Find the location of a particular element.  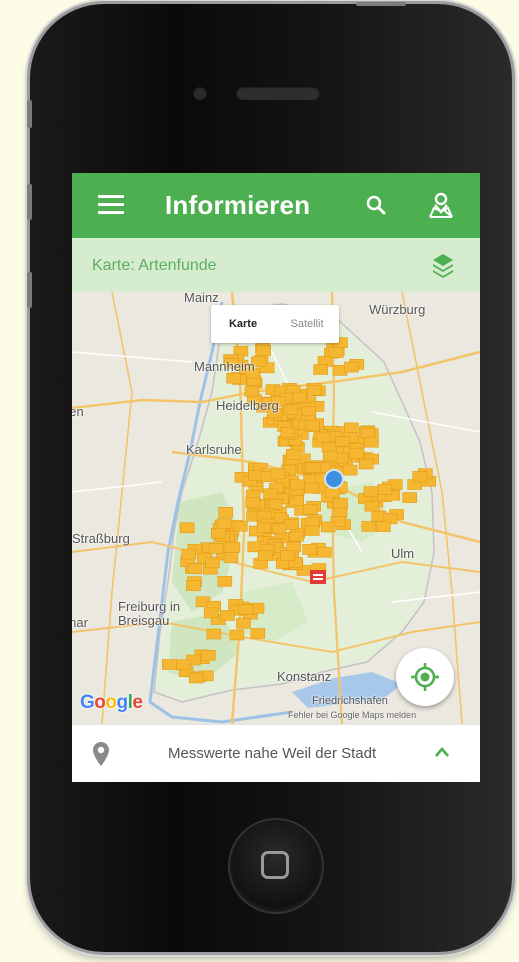

map-type-toggle: Karte Satellit is located at coordinates (275, 324).